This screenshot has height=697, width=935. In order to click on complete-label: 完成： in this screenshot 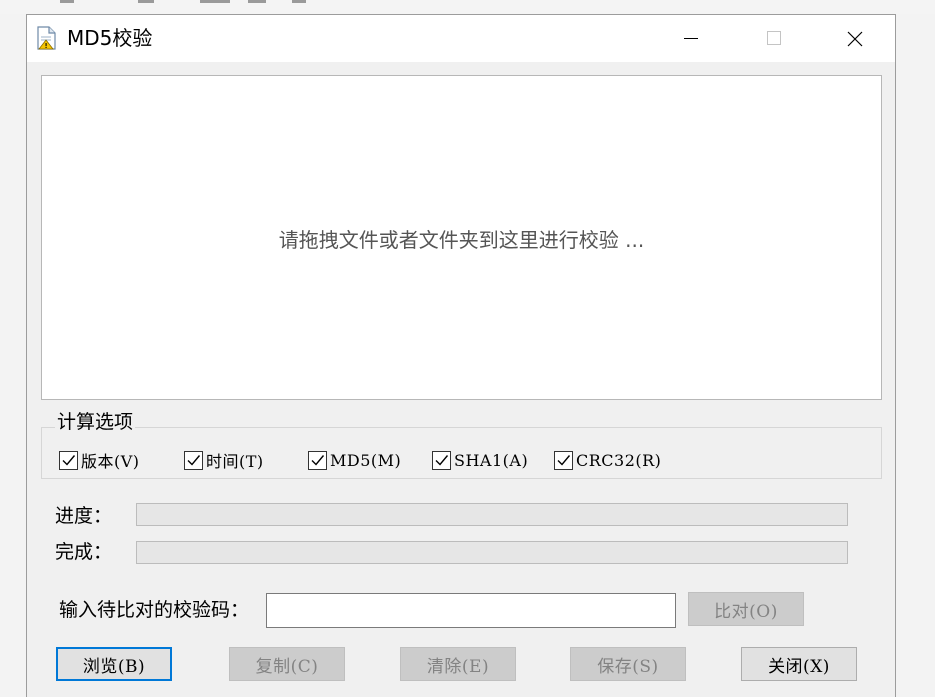, I will do `click(84, 552)`.